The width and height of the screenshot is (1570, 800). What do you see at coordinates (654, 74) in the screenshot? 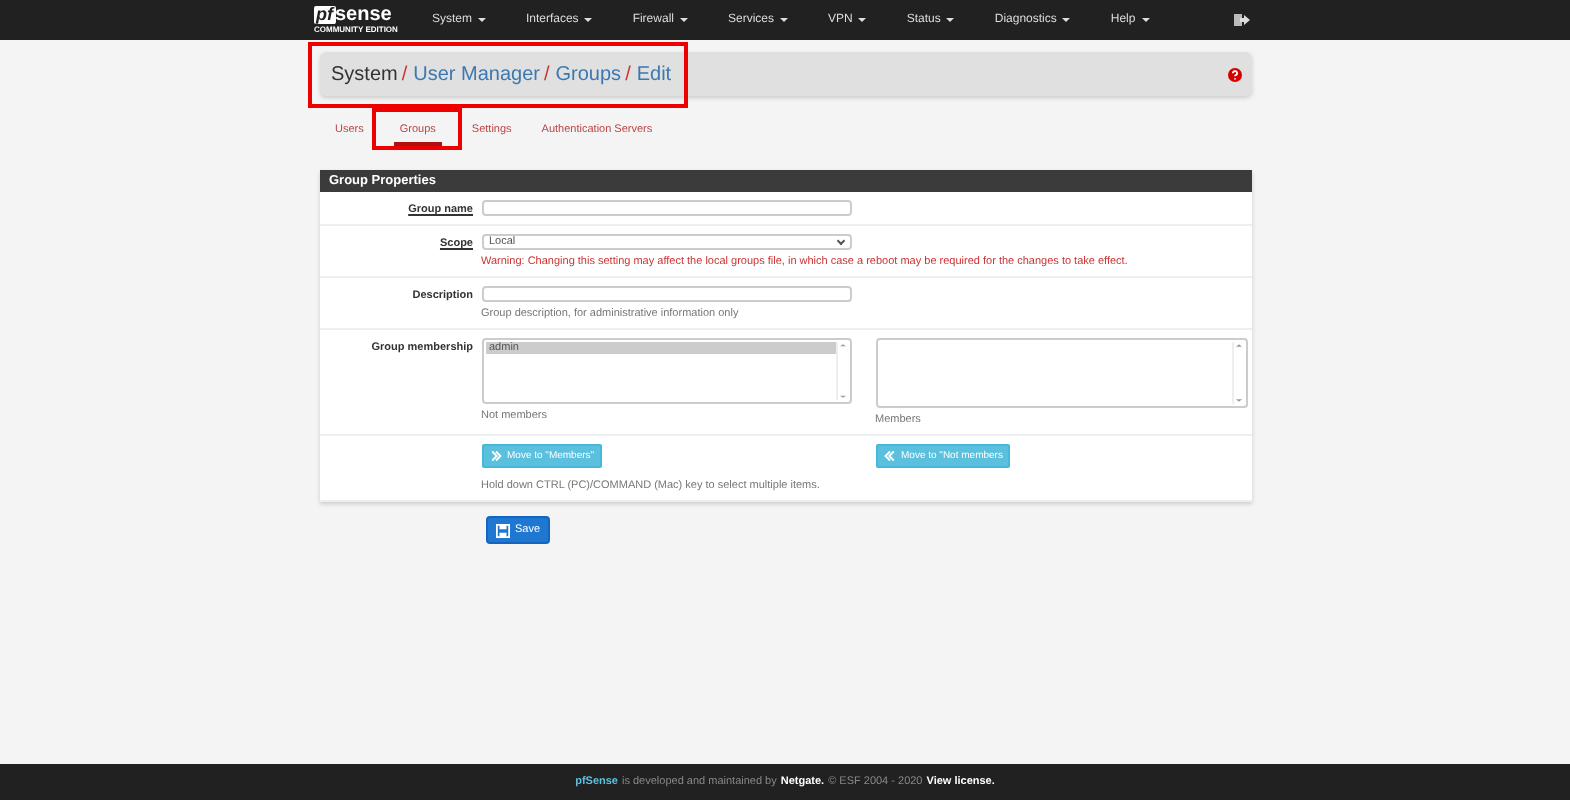
I see `breadcrumb-link: Edit` at bounding box center [654, 74].